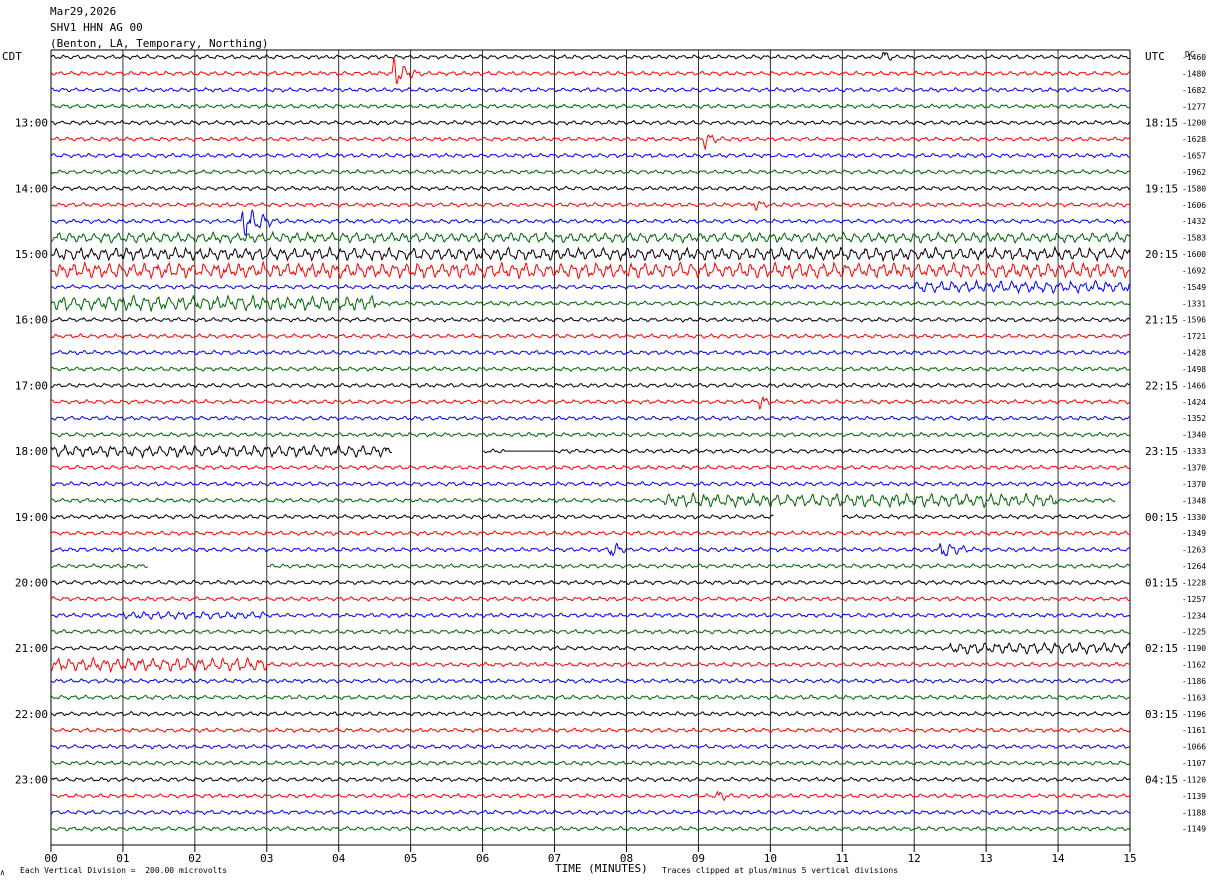 This screenshot has width=1210, height=886. What do you see at coordinates (1194, 829) in the screenshot?
I see `dc-offset-label: -1149` at bounding box center [1194, 829].